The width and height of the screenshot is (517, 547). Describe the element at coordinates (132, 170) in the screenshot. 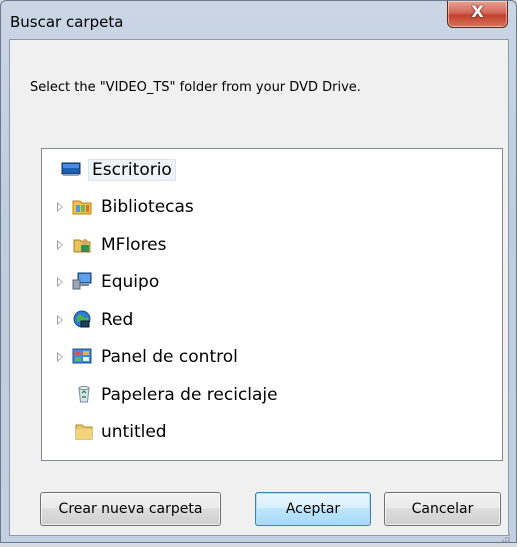

I see `tree-item-label: Escritorio` at that location.